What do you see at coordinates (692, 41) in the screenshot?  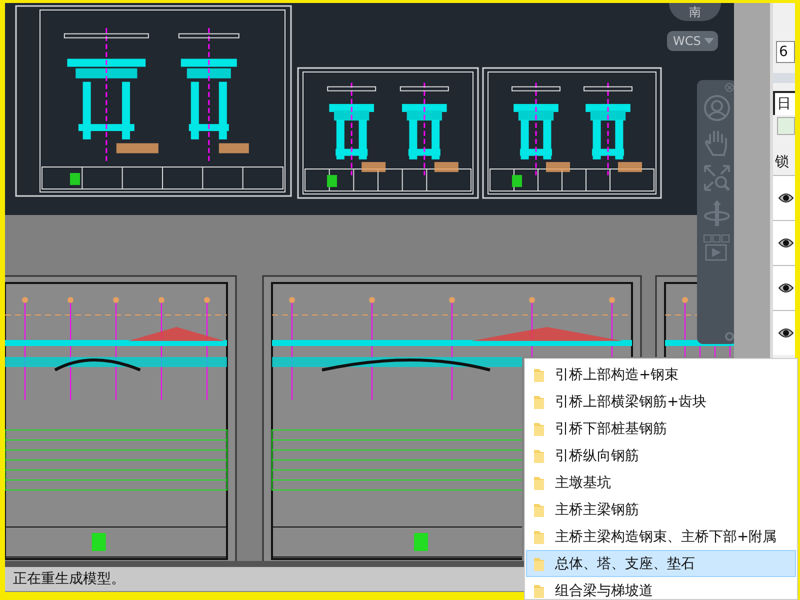 I see `ucs-menu-button: WCS` at bounding box center [692, 41].